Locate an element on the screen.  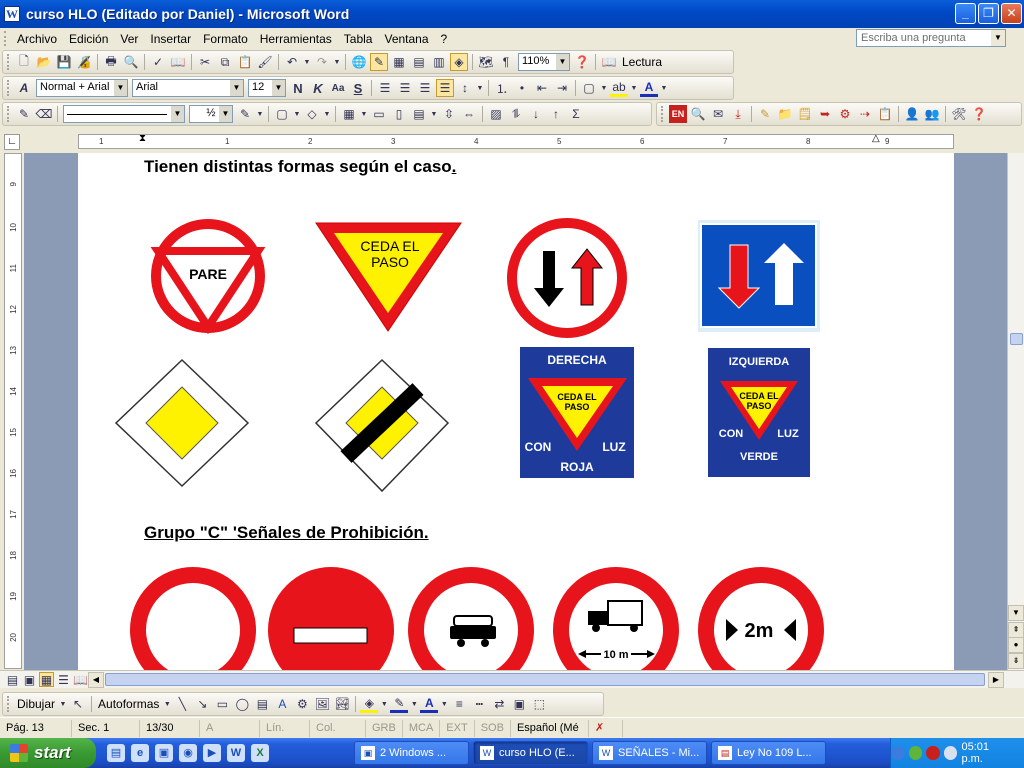
fill-color-icon: ◈ is located at coordinates (369, 704).